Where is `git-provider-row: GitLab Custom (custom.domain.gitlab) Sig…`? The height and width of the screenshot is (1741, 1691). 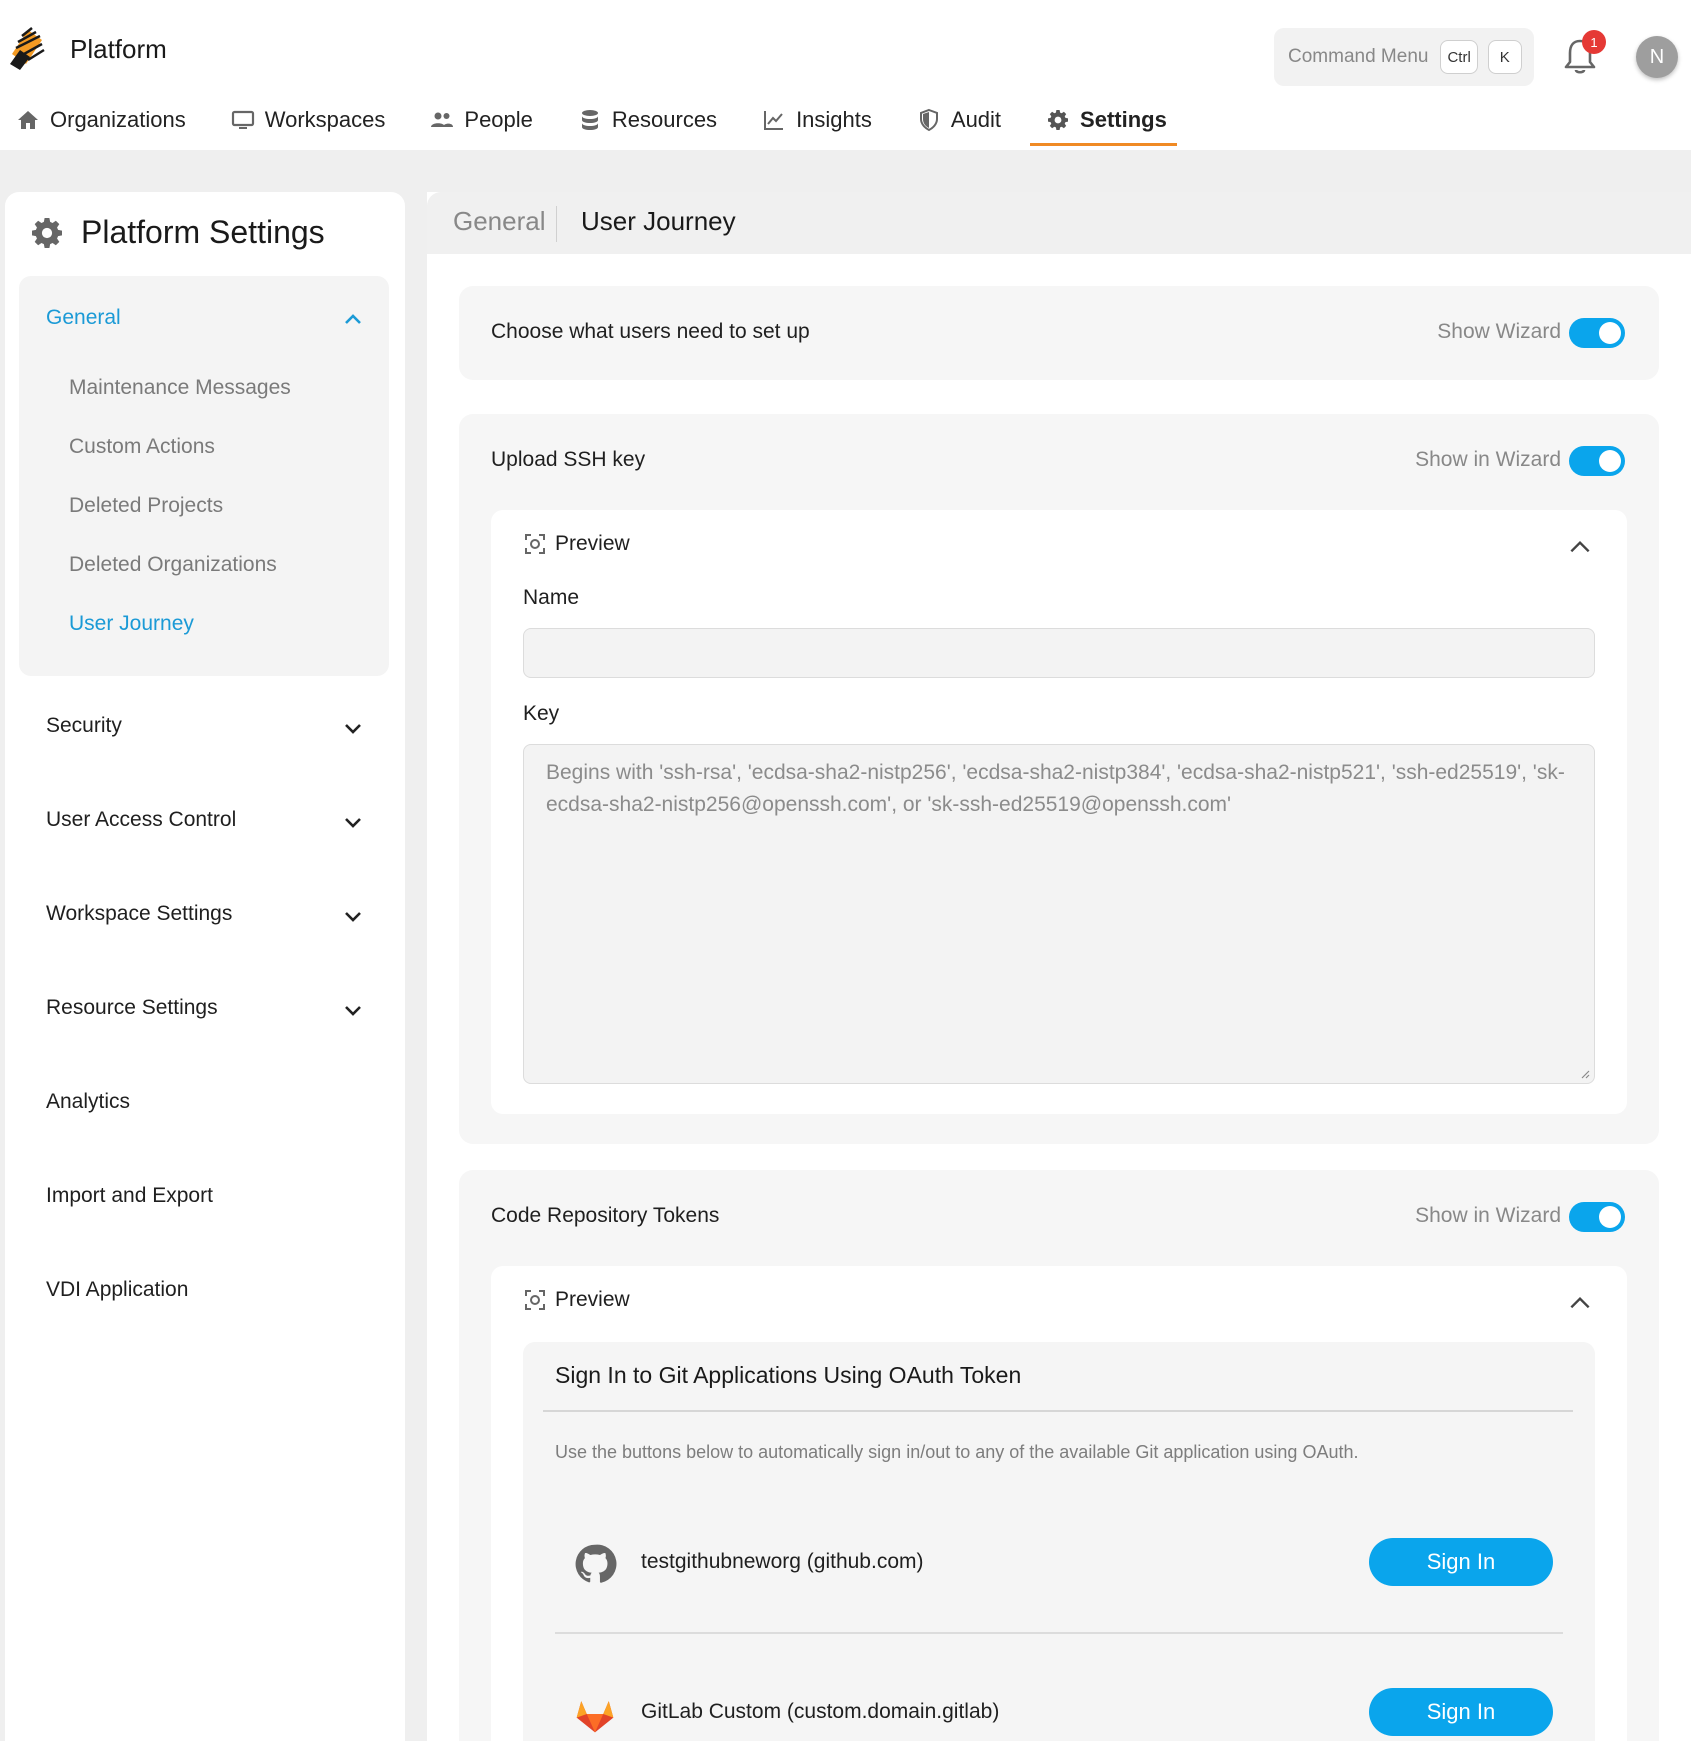
git-provider-row: GitLab Custom (custom.domain.gitlab) Sig… is located at coordinates (1060, 1711).